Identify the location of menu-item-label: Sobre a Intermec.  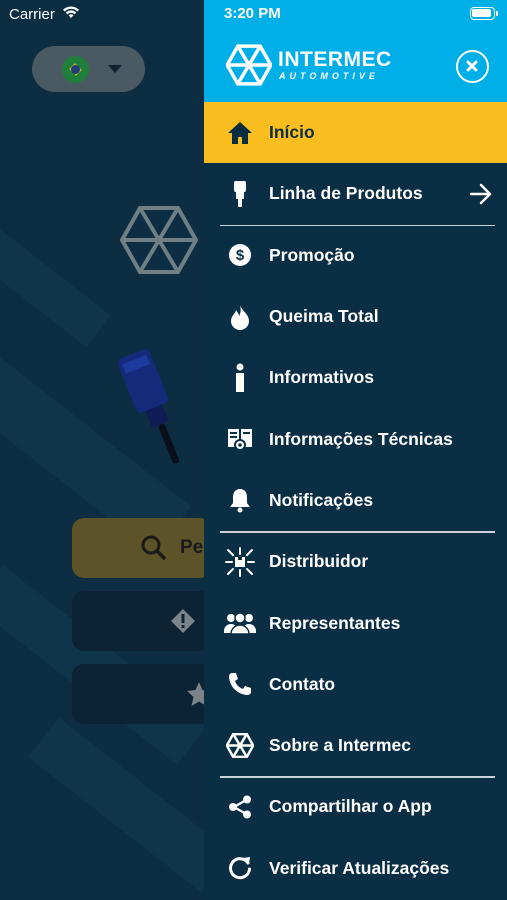
(340, 745).